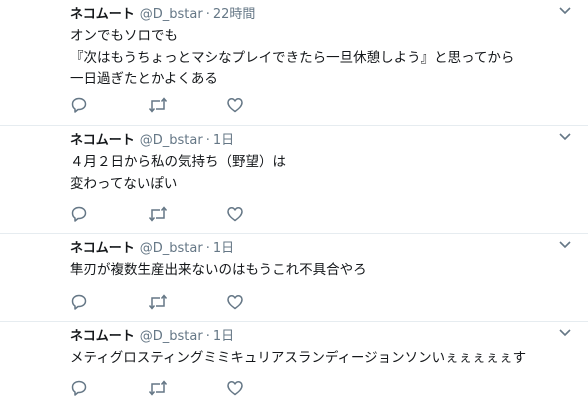 This screenshot has width=588, height=400. Describe the element at coordinates (178, 162) in the screenshot. I see `tweet-text-line: ４月２日から私の気持ち（野望）は` at that location.